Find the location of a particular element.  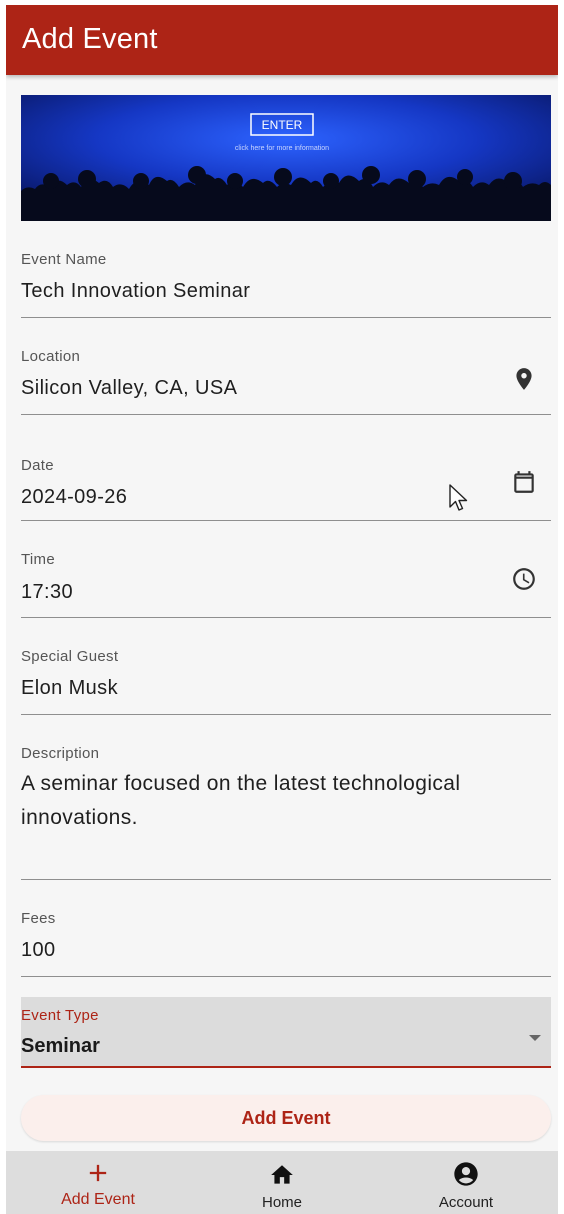

fees-label: Fees is located at coordinates (38, 918).